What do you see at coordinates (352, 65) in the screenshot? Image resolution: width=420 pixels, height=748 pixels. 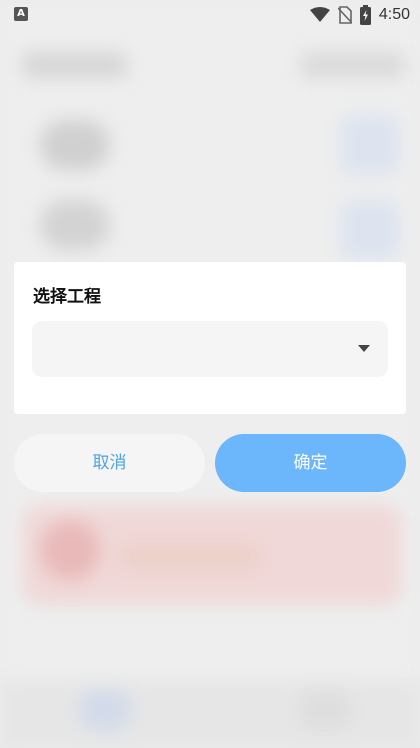 I see `bg-nav-right` at bounding box center [352, 65].